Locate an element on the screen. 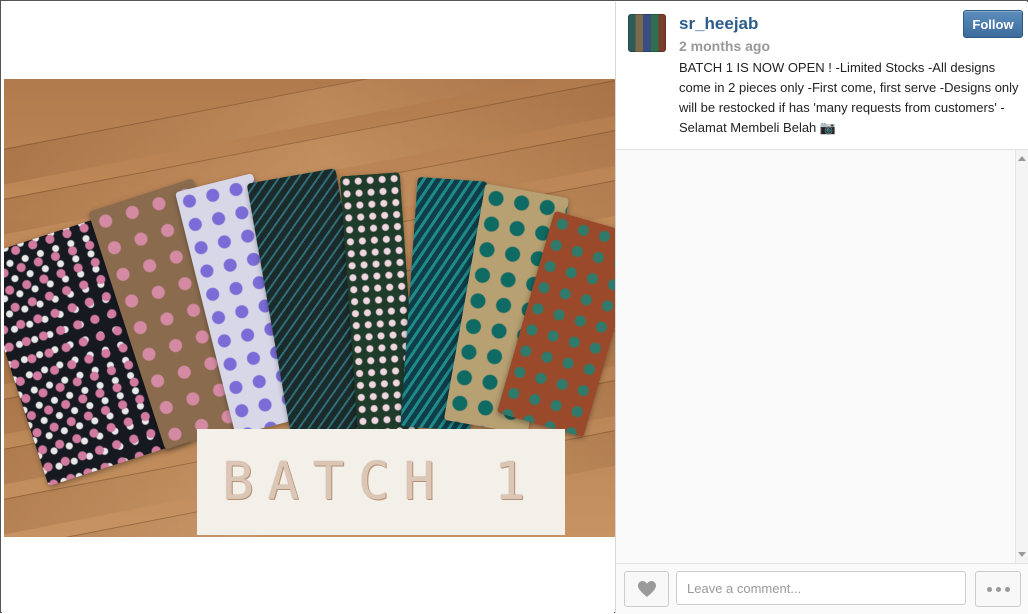  more-options-button is located at coordinates (998, 589).